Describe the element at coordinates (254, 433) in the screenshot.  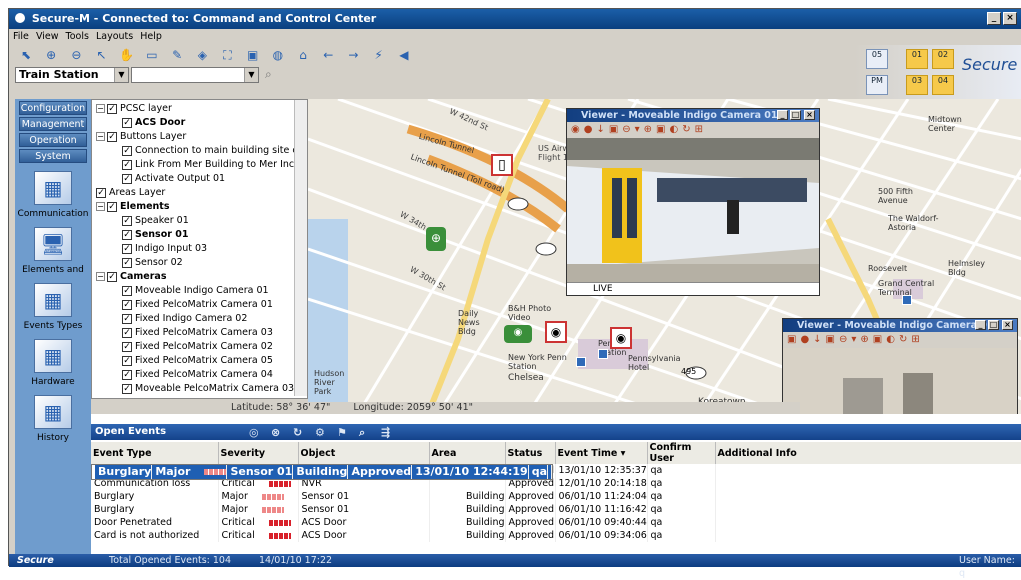
I see `confirm-icon: ◎` at that location.